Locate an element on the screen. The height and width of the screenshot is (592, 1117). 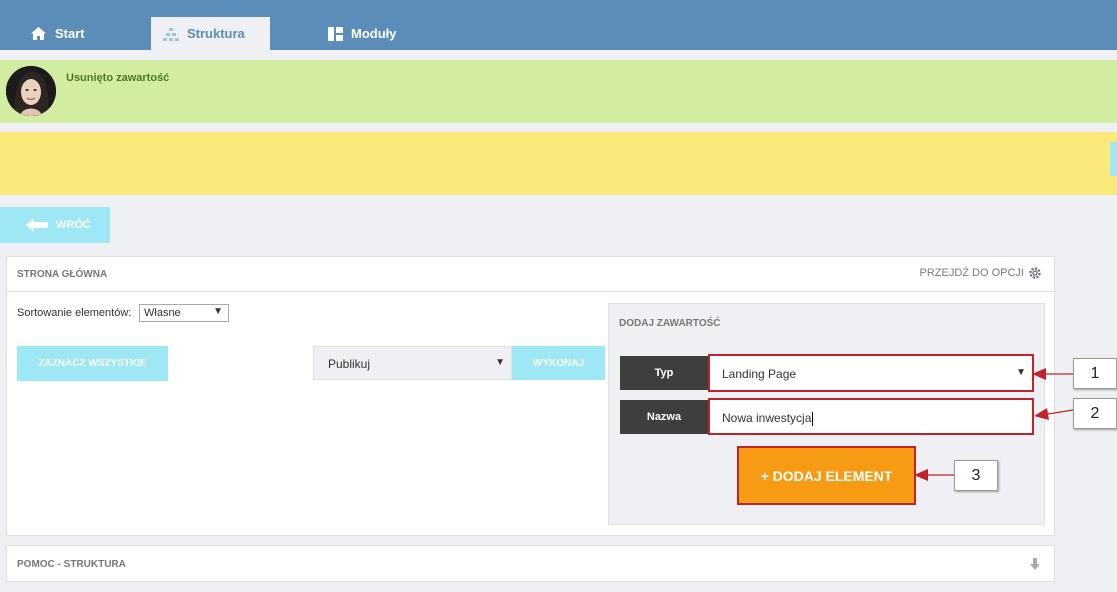
callout-1: 1 is located at coordinates (1095, 373).